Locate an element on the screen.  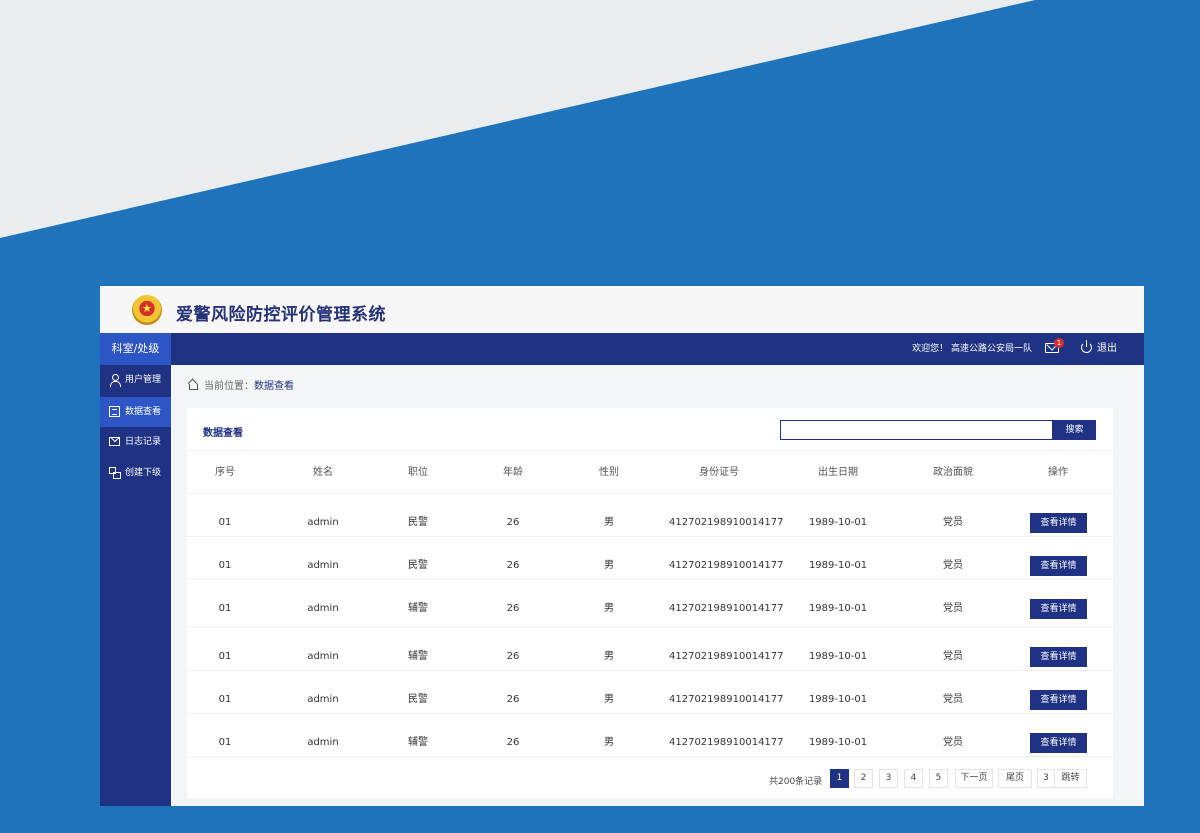
sidebar: 用户管理 数据查看 日志记录 创建下级 is located at coordinates (135, 585).